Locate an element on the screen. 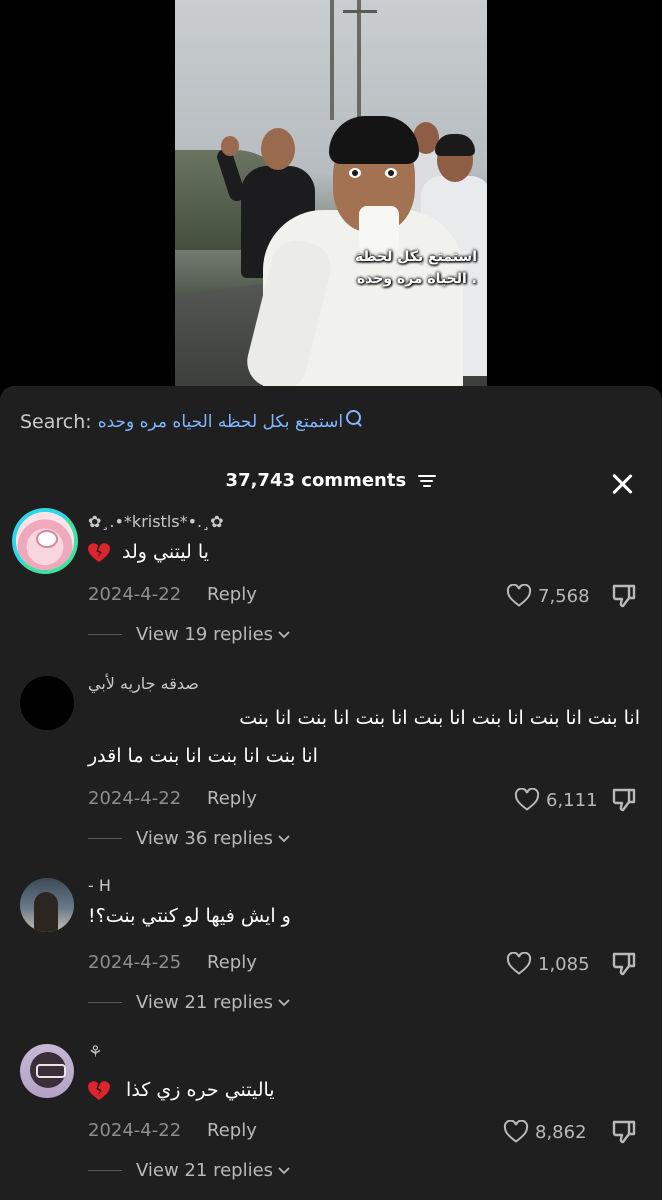  comment-text-line2: انا بنت انا بنت انا بنت ما اقدر is located at coordinates (203, 756).